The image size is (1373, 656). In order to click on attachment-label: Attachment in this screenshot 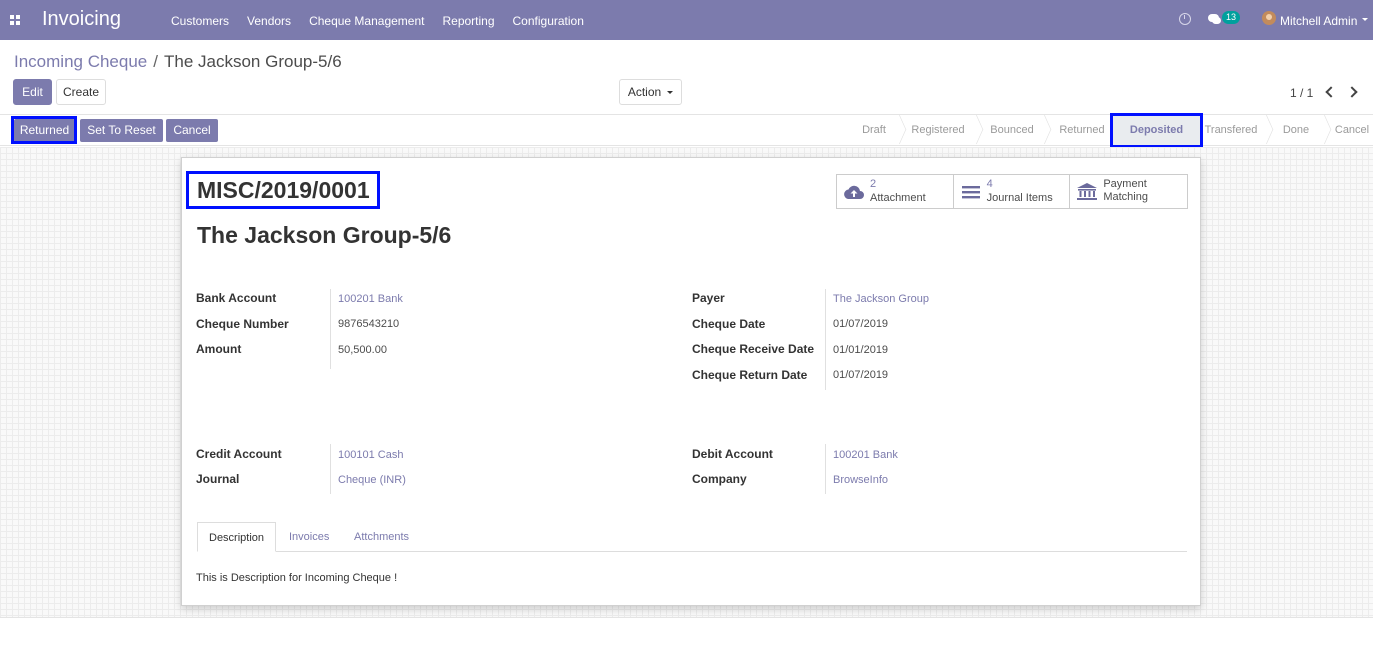, I will do `click(898, 198)`.